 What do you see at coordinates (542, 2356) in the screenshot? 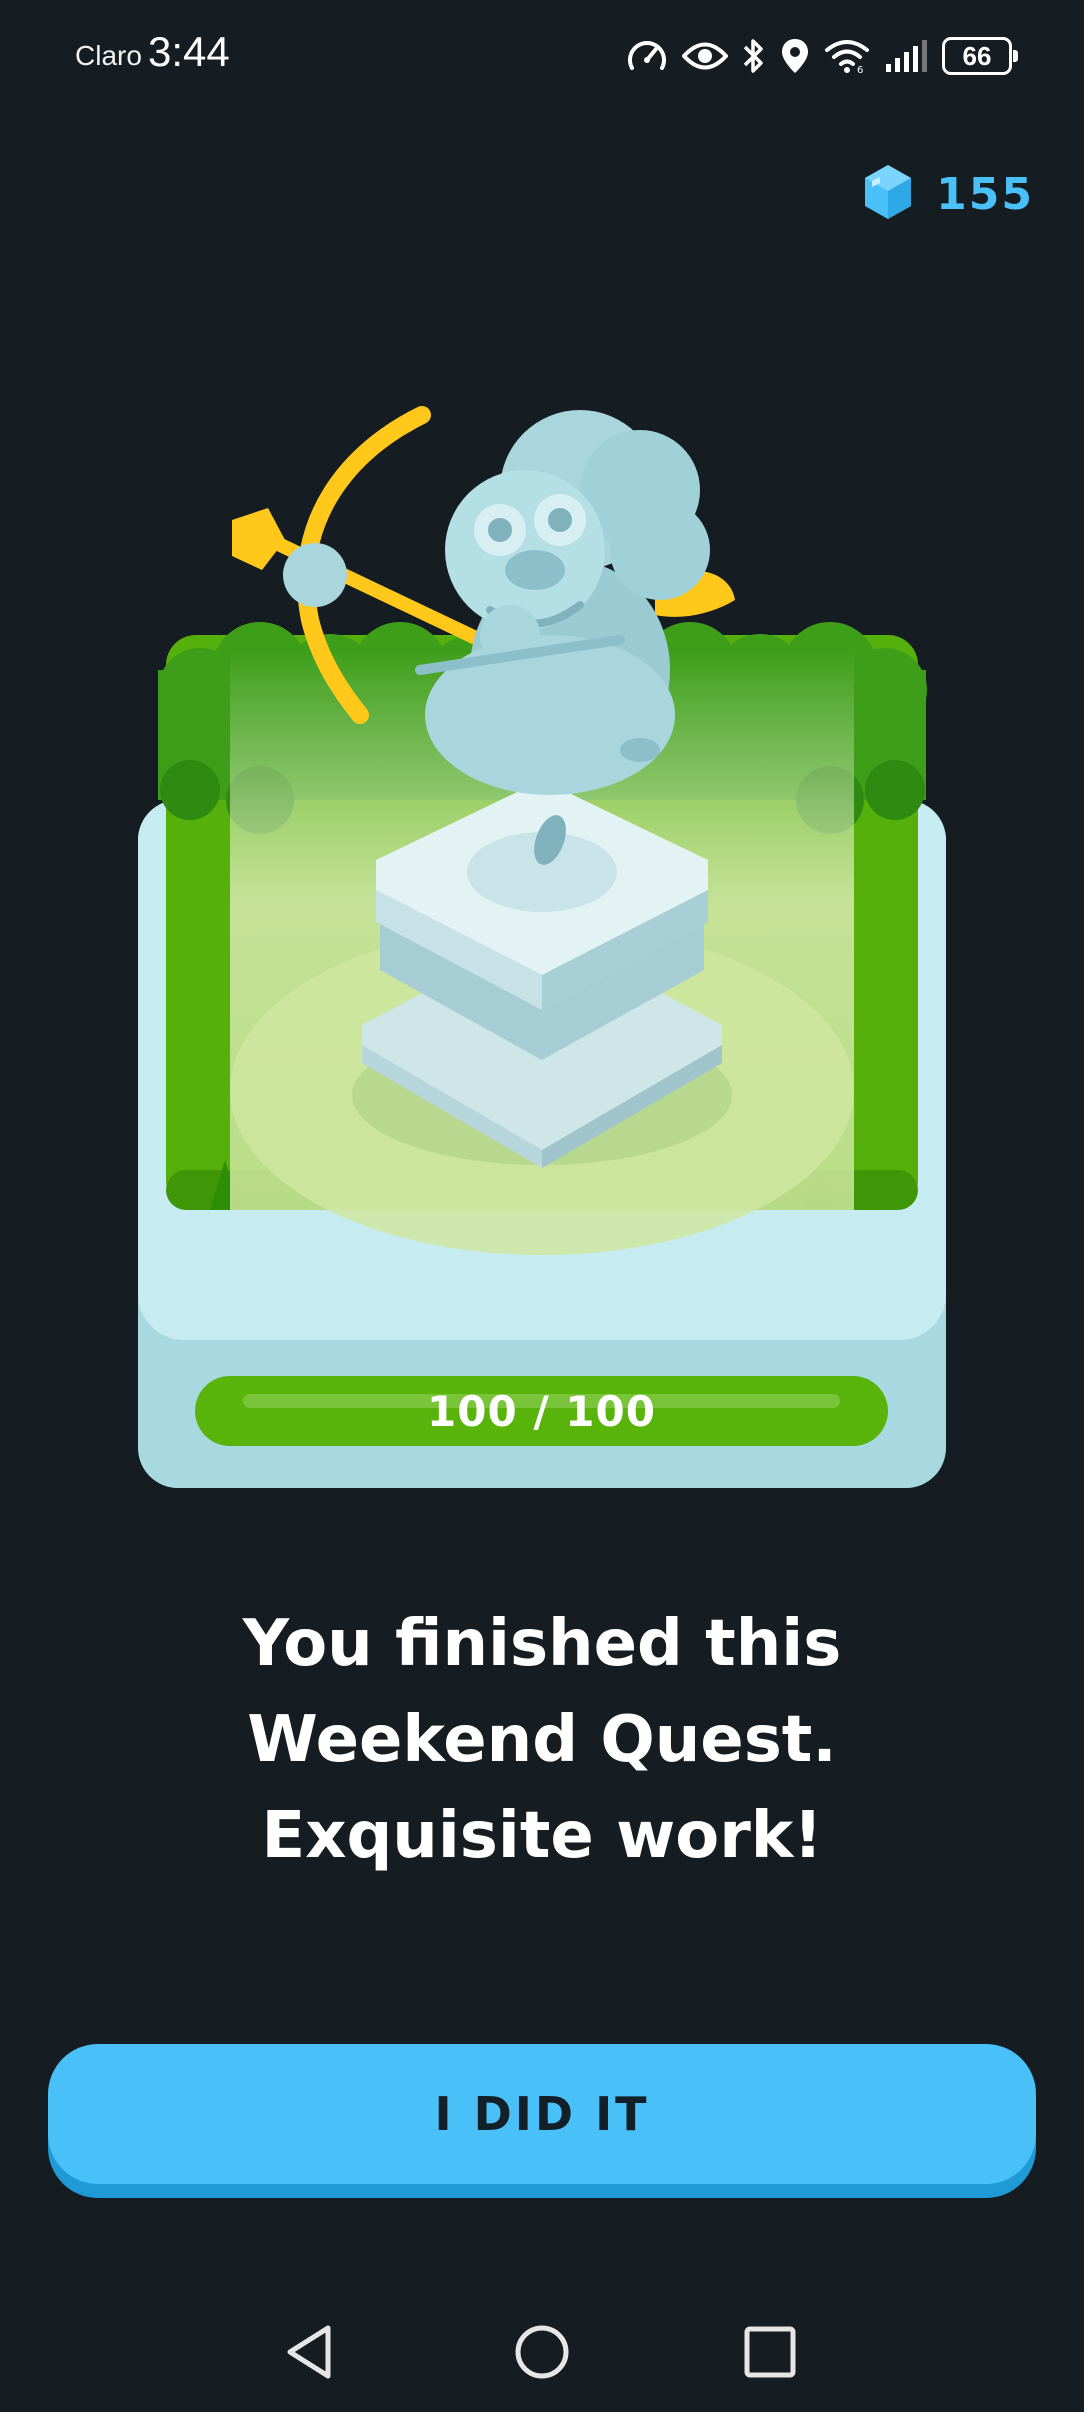
I see `system-nav-bar` at bounding box center [542, 2356].